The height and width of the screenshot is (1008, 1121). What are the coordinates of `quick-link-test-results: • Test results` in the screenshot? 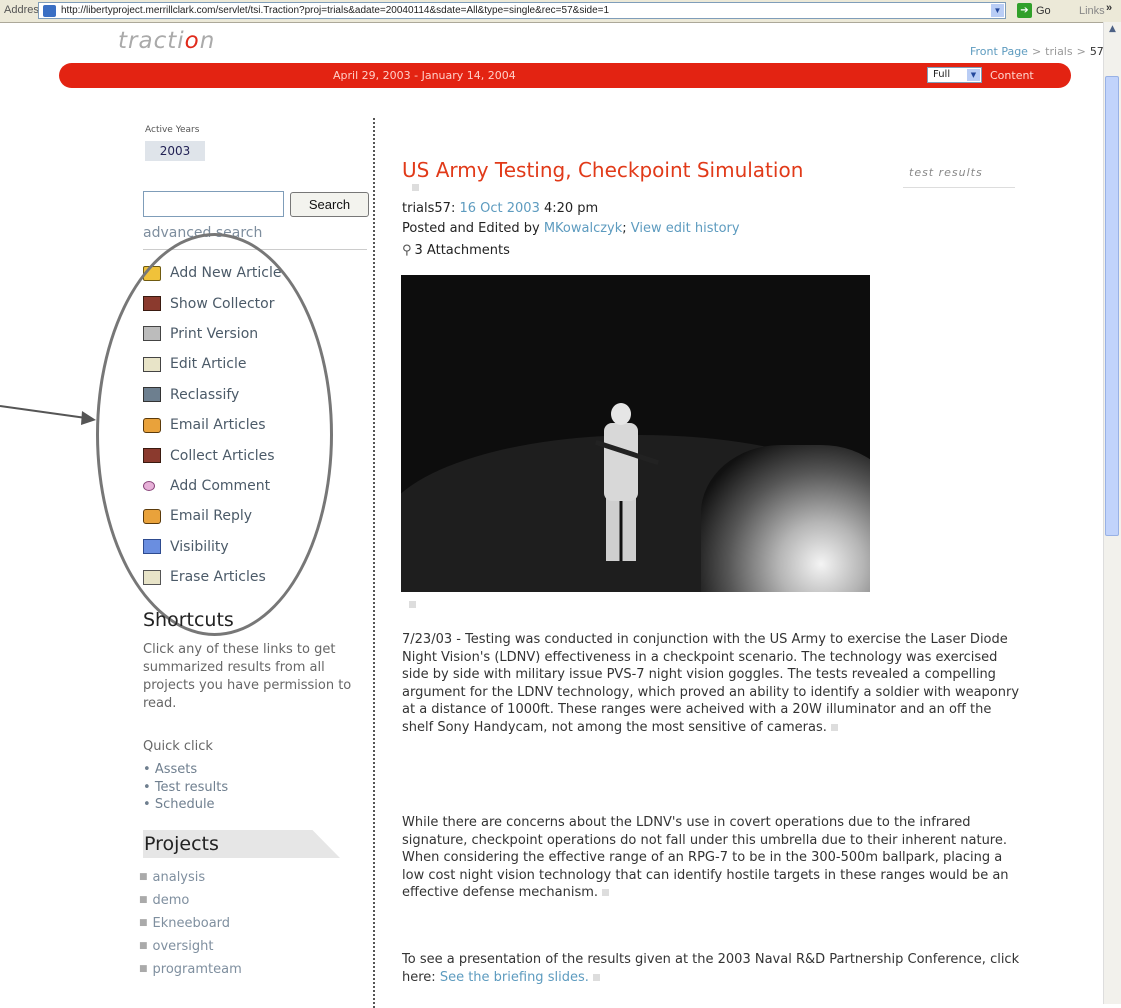 It's located at (185, 788).